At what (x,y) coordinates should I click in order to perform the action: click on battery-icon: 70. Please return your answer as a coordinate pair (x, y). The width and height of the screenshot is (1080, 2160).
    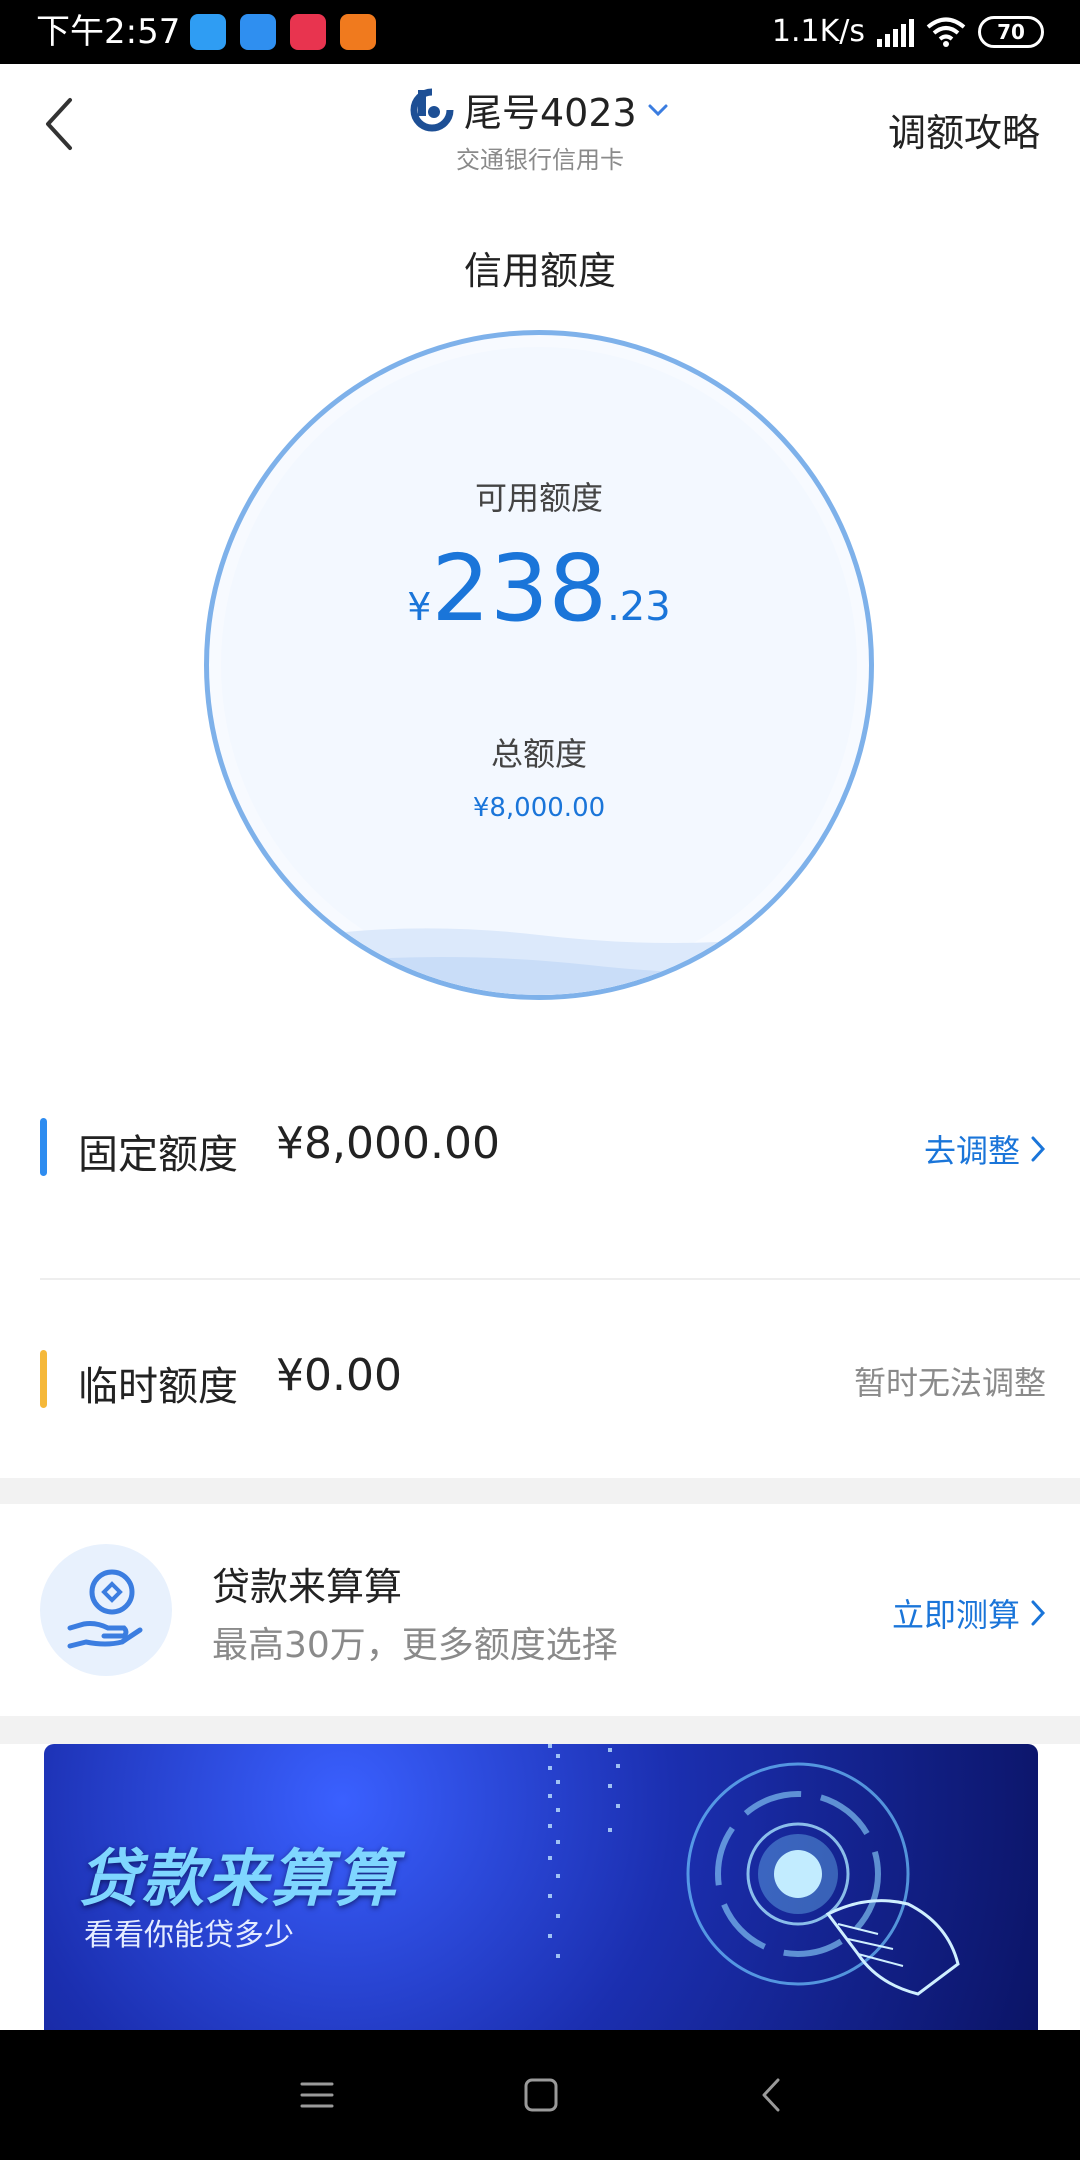
    Looking at the image, I should click on (1011, 32).